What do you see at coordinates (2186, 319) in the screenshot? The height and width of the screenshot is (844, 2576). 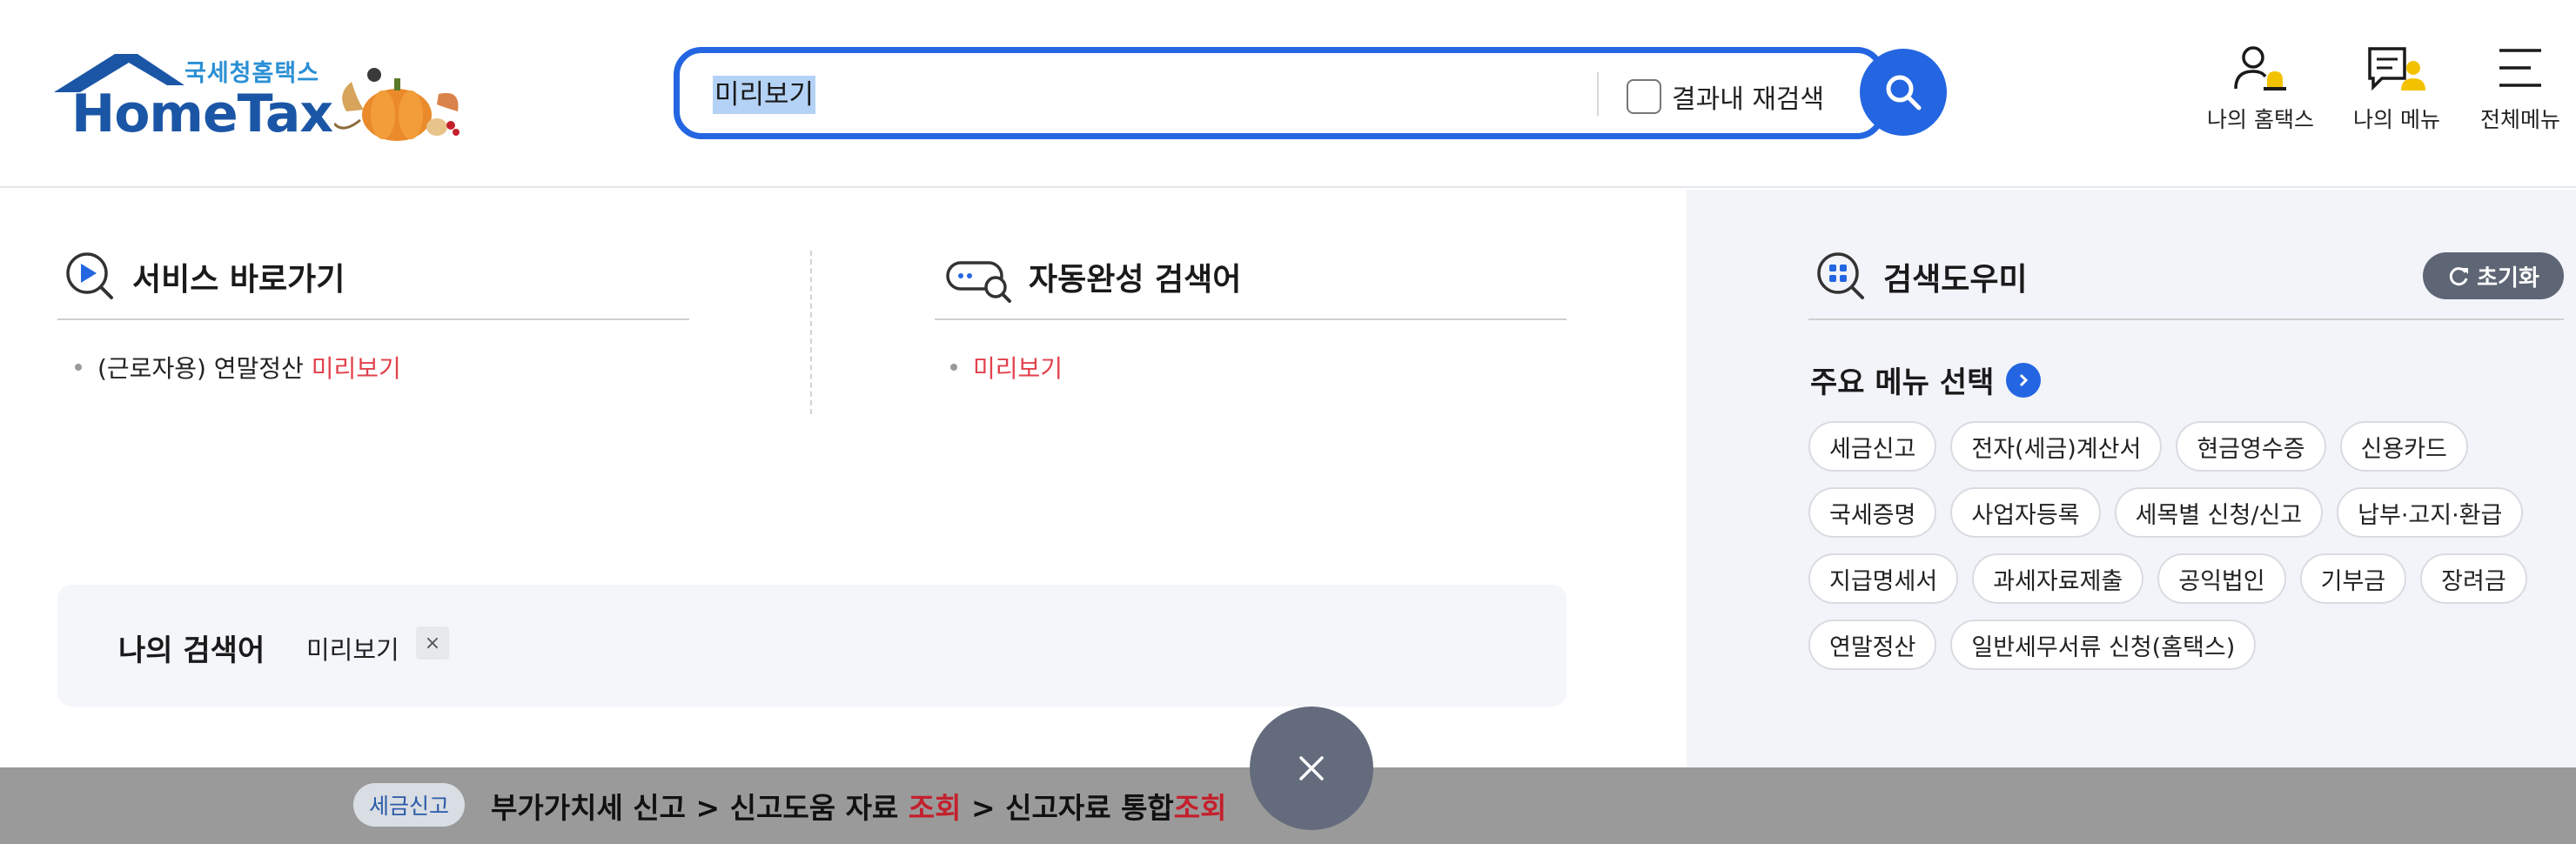 I see `search-helper-rule` at bounding box center [2186, 319].